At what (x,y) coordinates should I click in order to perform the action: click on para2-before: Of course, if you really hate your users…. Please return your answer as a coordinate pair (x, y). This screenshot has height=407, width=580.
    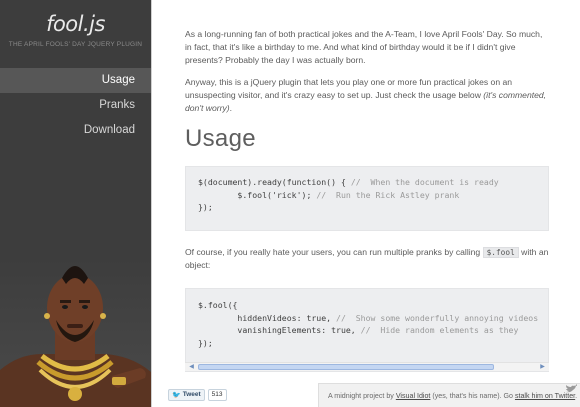
    Looking at the image, I should click on (334, 252).